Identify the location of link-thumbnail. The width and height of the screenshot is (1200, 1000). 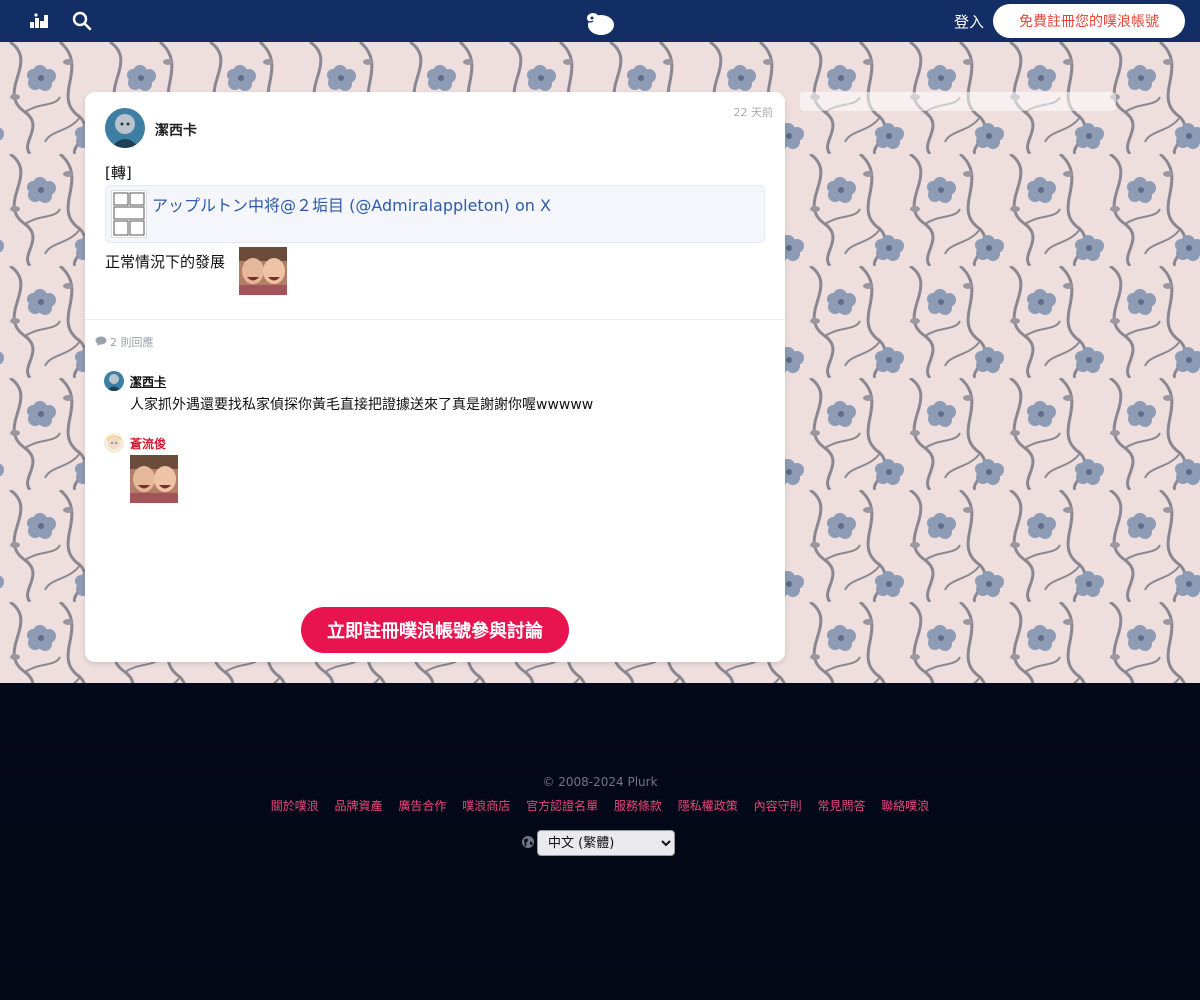
(129, 214).